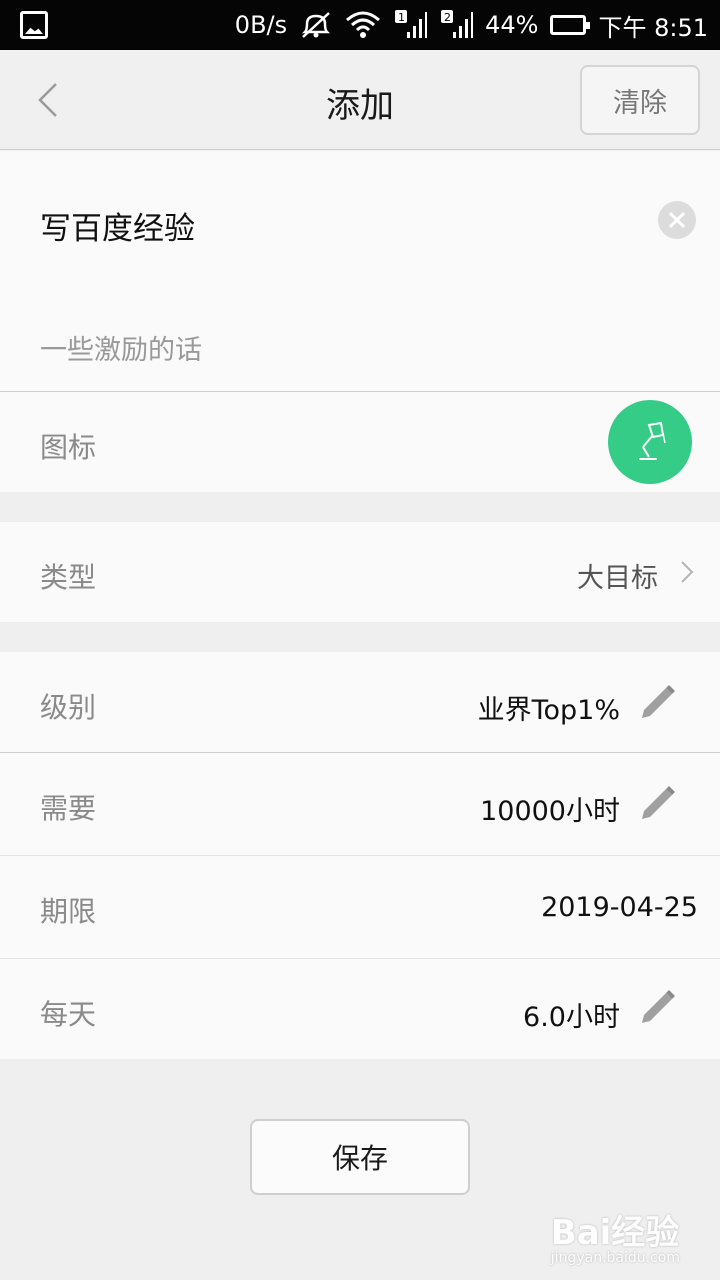 Image resolution: width=720 pixels, height=1280 pixels. I want to click on type-label: 类型, so click(68, 577).